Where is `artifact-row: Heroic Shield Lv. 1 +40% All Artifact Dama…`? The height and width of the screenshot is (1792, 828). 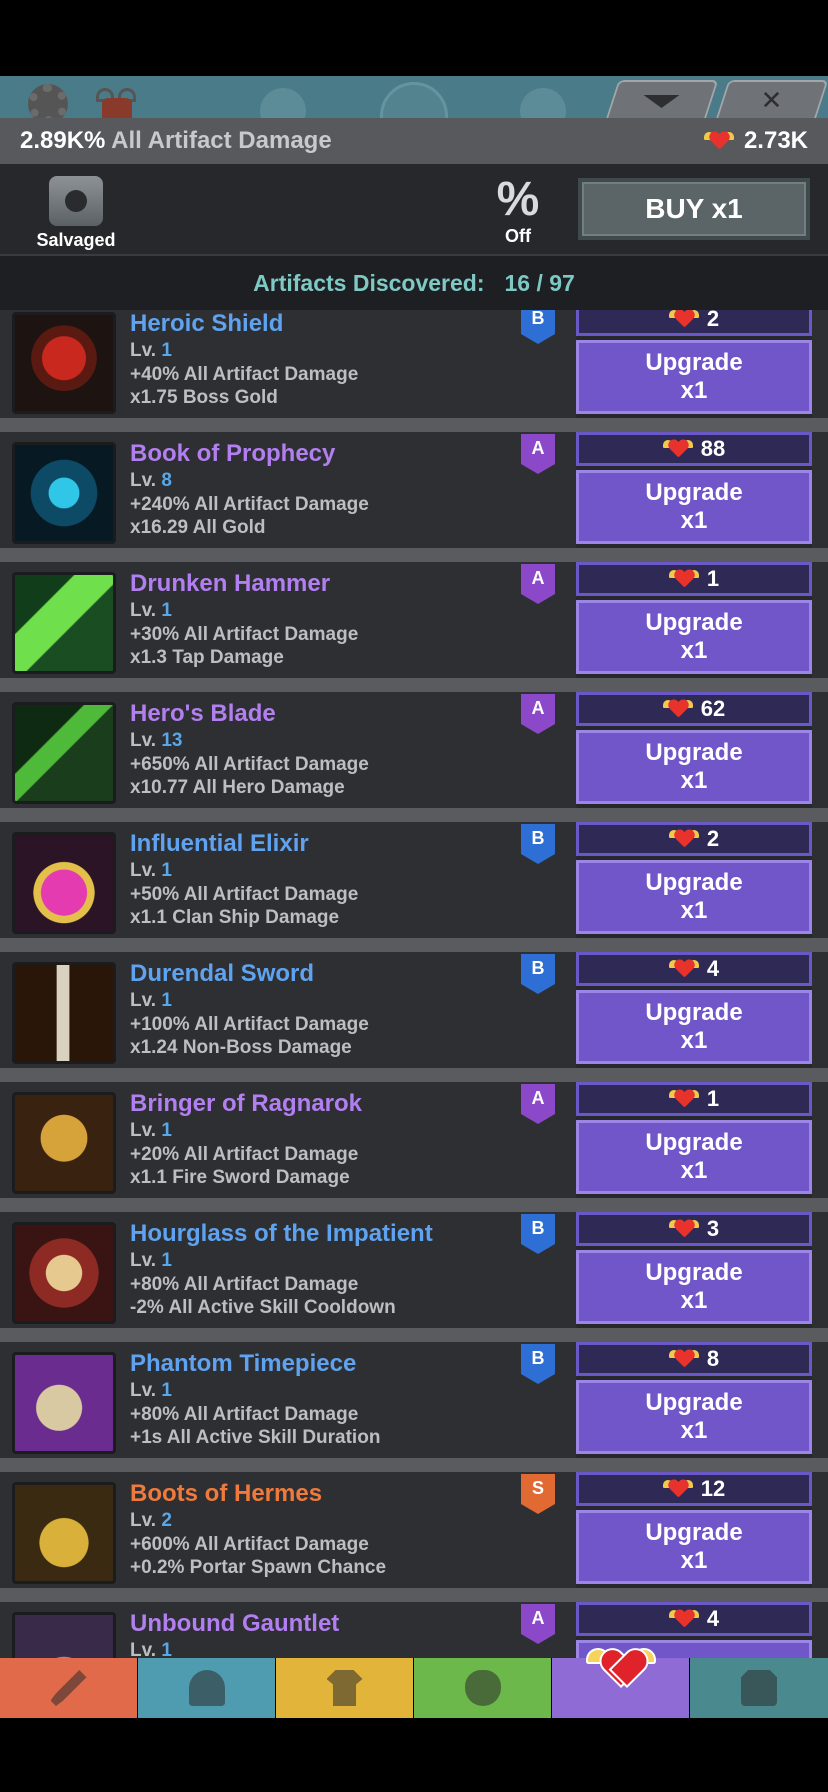 artifact-row: Heroic Shield Lv. 1 +40% All Artifact Dama… is located at coordinates (414, 367).